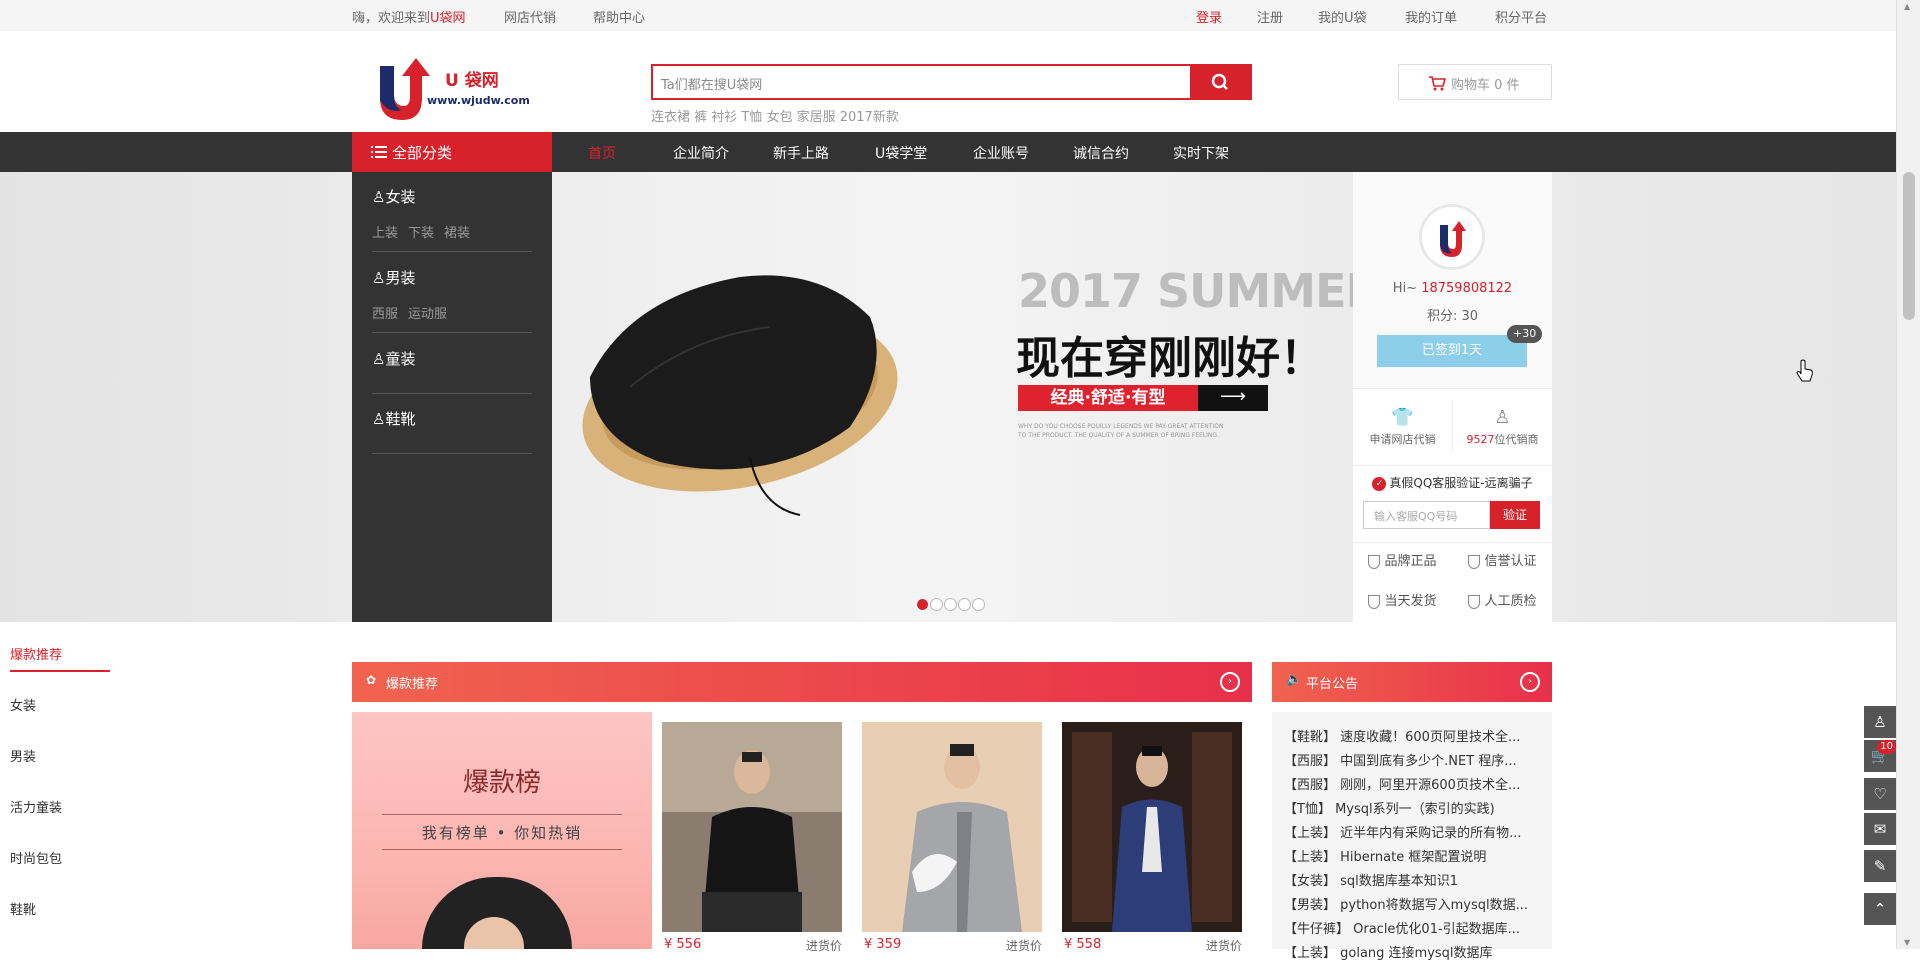 This screenshot has height=961, width=1920. I want to click on chat-icon: ✉, so click(1880, 829).